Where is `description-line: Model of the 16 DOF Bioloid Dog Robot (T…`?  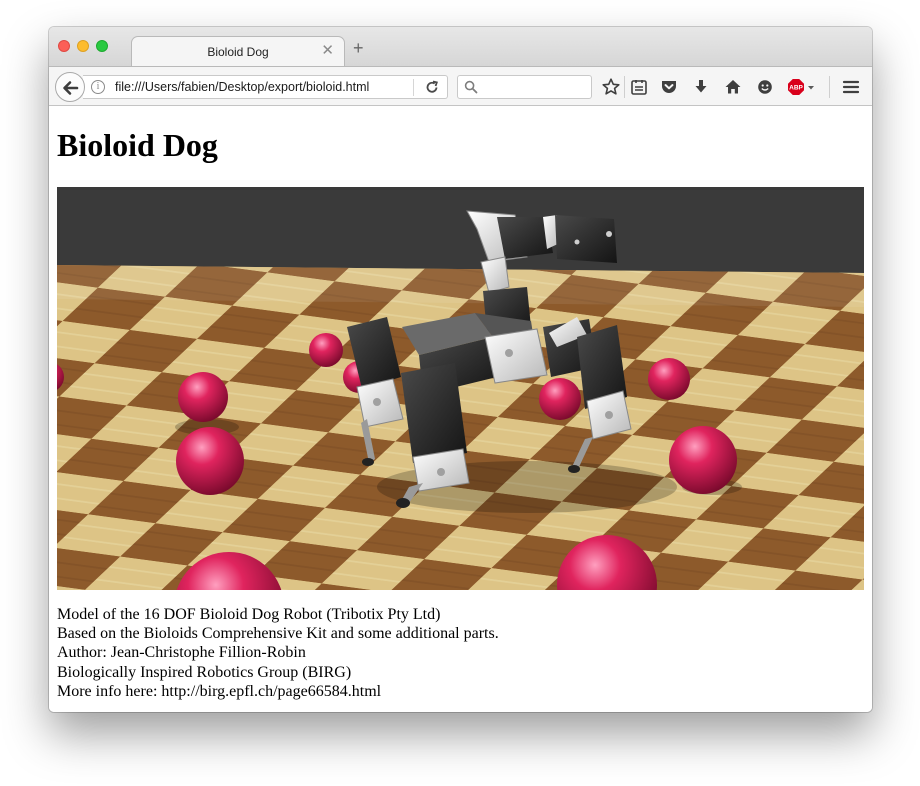 description-line: Model of the 16 DOF Bioloid Dog Robot (T… is located at coordinates (249, 614).